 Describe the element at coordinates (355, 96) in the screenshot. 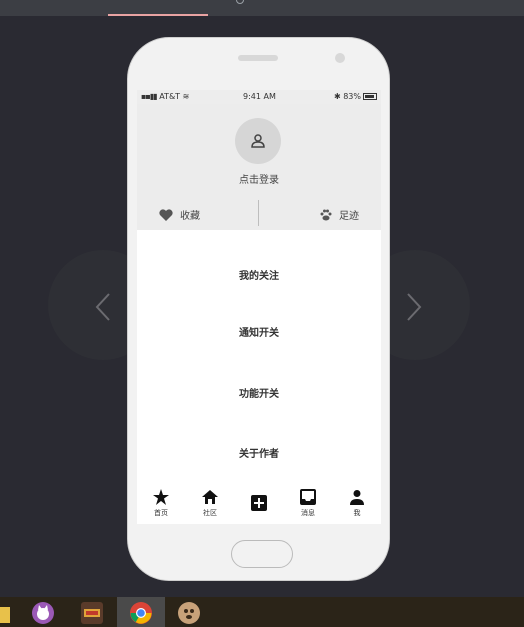

I see `battery-status: ✱ 83%` at that location.